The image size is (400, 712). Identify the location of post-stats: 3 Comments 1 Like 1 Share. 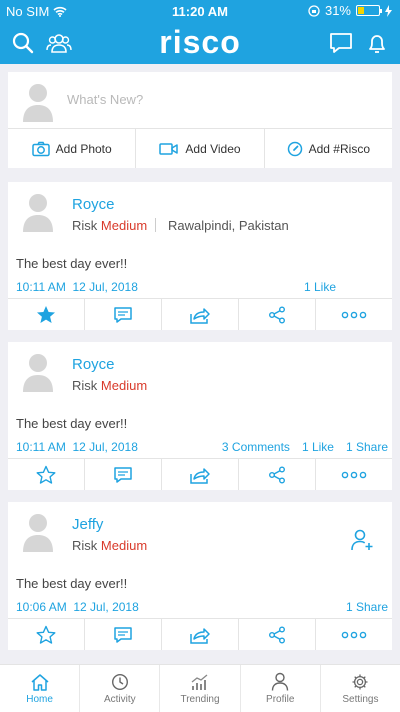
(305, 447).